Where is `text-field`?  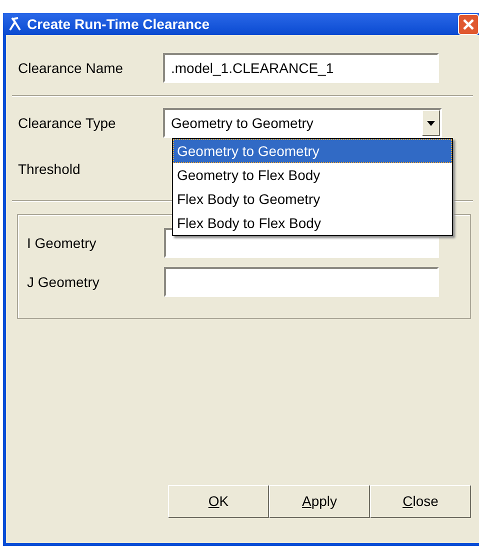
text-field is located at coordinates (301, 282).